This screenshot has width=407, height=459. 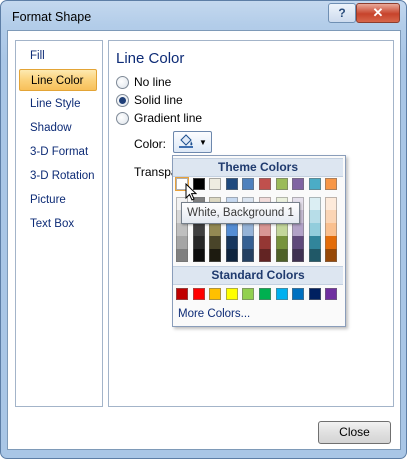 I want to click on nav-item-line-style: Line Style, so click(x=58, y=104).